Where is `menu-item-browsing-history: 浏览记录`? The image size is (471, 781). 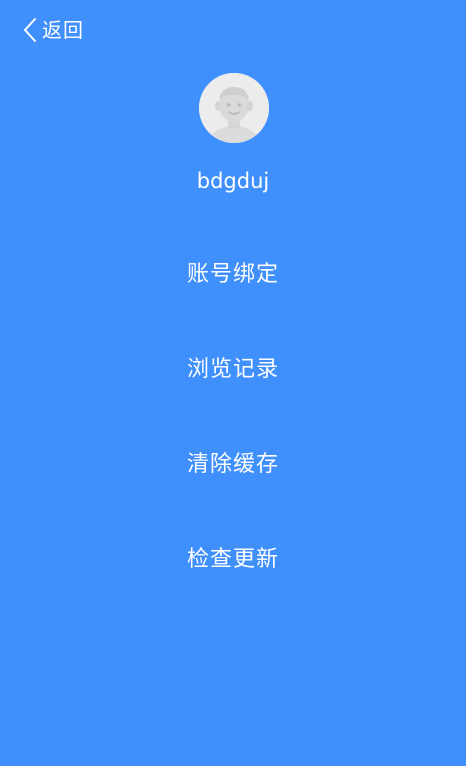 menu-item-browsing-history: 浏览记录 is located at coordinates (233, 401).